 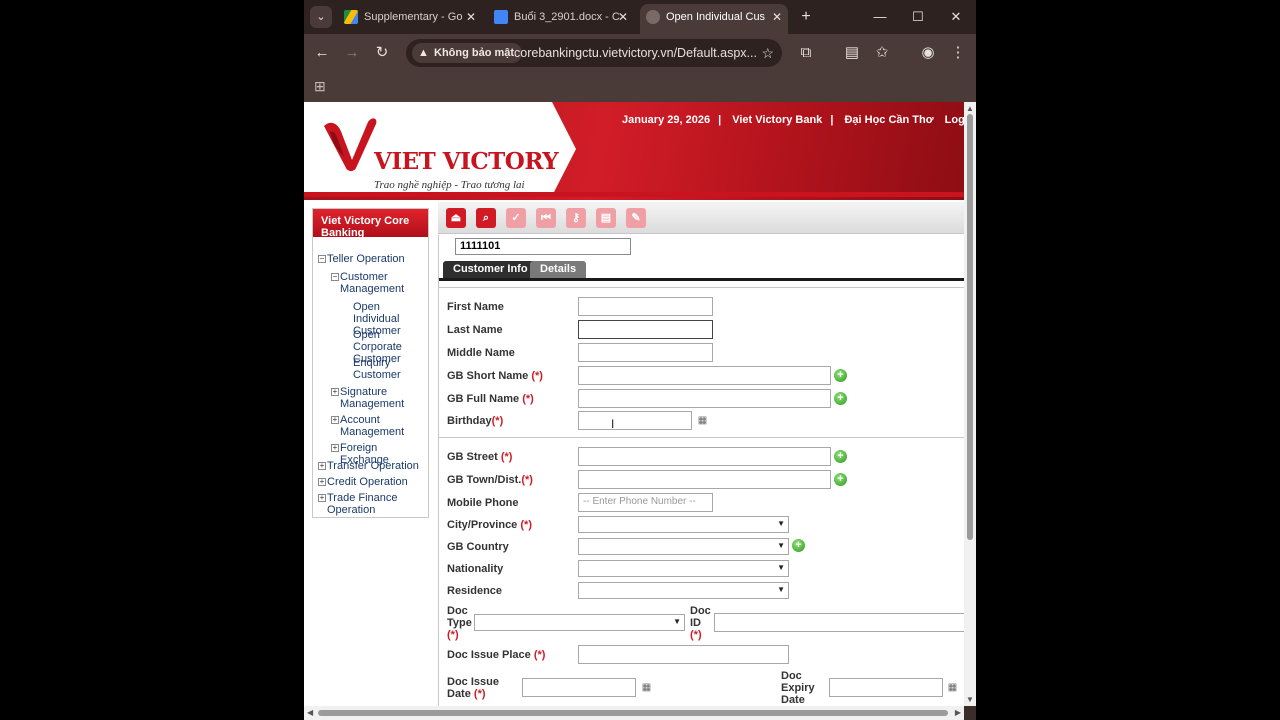 I want to click on gb-town-field, so click(x=704, y=479).